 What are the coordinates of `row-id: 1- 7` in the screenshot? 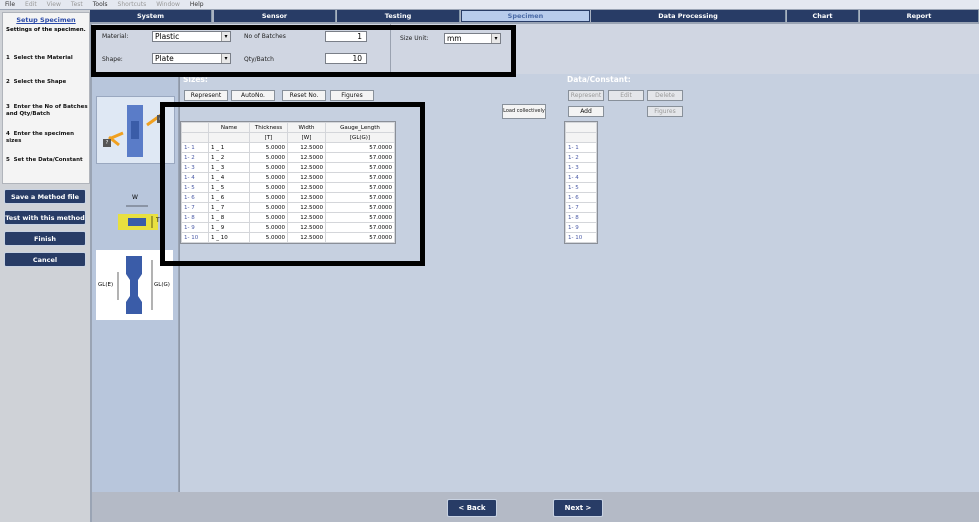 It's located at (581, 207).